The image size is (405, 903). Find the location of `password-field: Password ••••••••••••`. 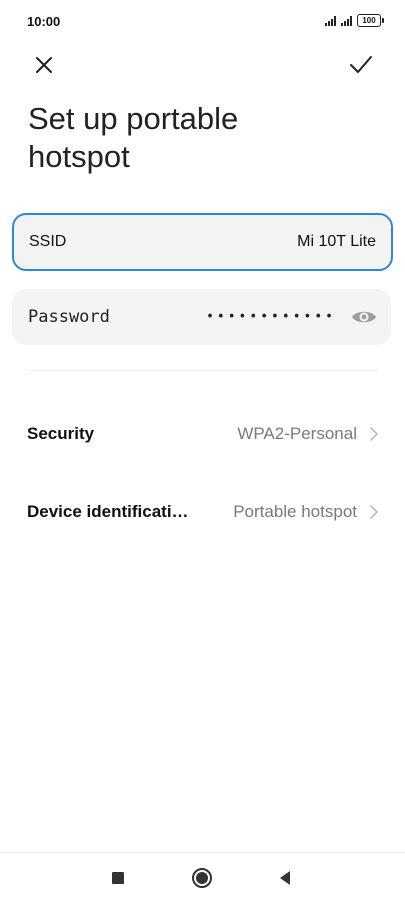

password-field: Password •••••••••••• is located at coordinates (201, 317).